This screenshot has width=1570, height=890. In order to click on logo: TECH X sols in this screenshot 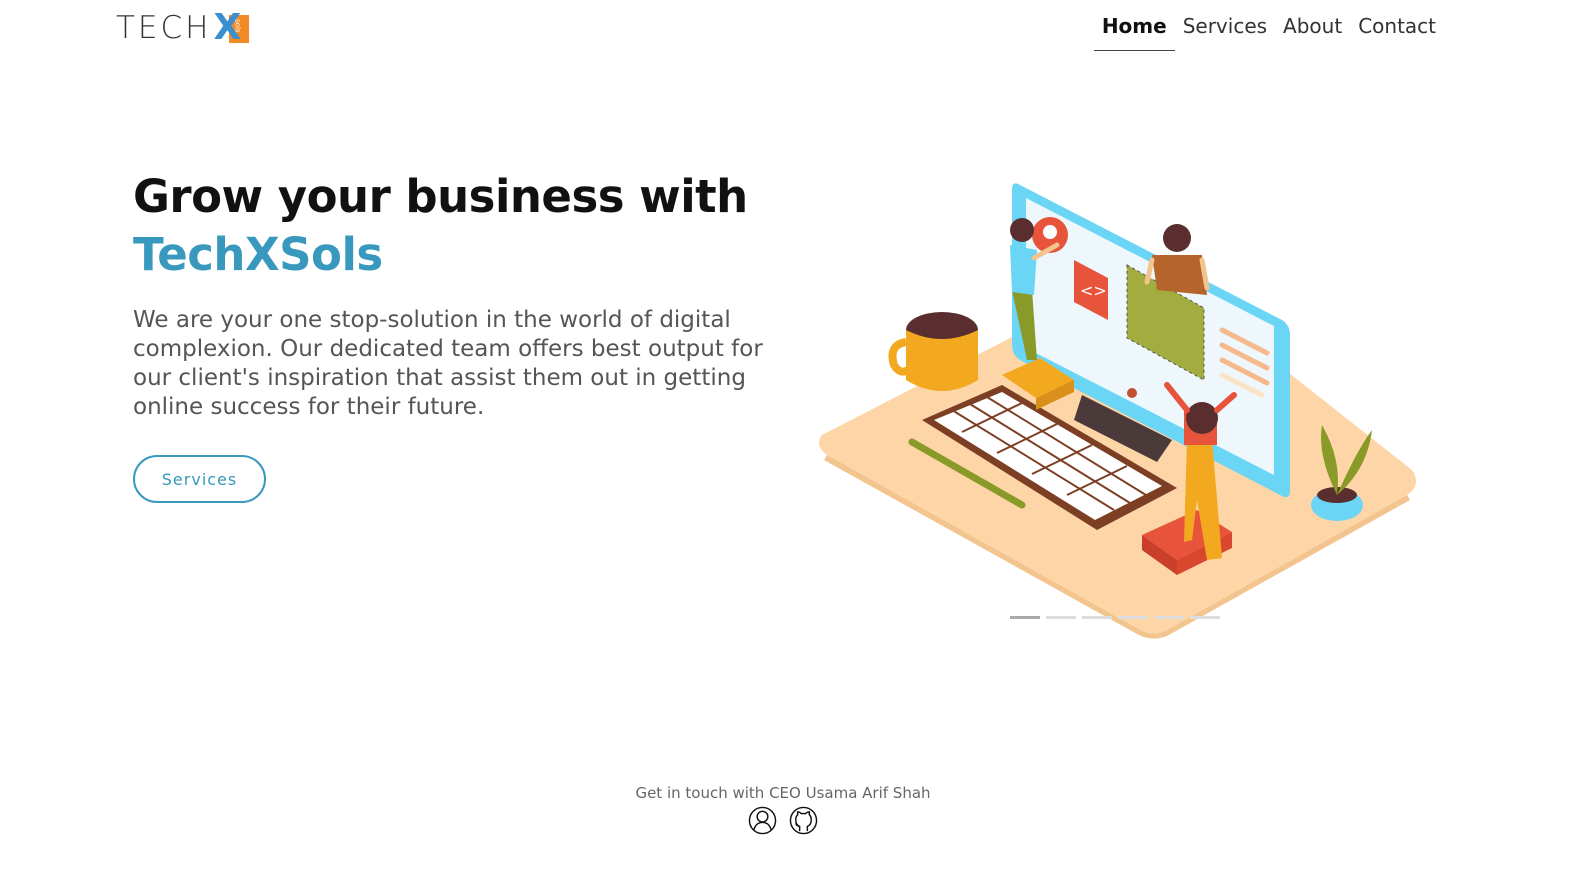, I will do `click(183, 28)`.